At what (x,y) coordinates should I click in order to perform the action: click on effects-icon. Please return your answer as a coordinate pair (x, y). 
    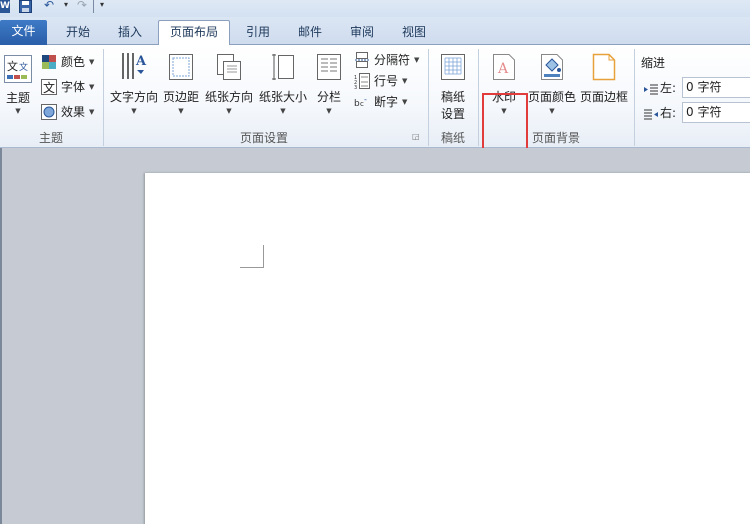
    Looking at the image, I should click on (49, 112).